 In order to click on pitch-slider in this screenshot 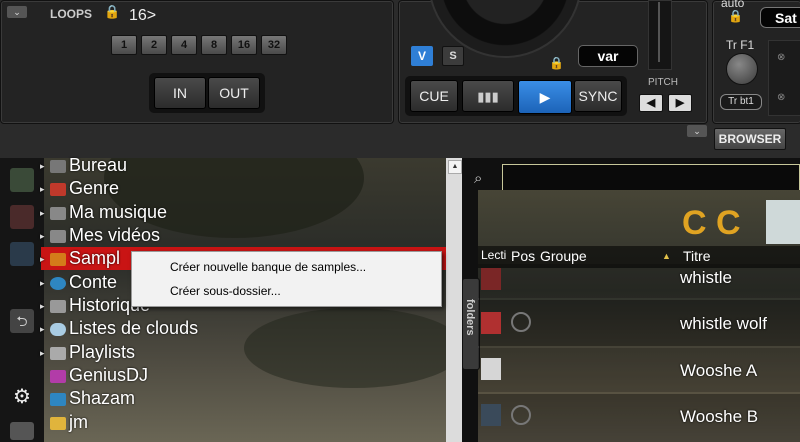, I will do `click(660, 35)`.